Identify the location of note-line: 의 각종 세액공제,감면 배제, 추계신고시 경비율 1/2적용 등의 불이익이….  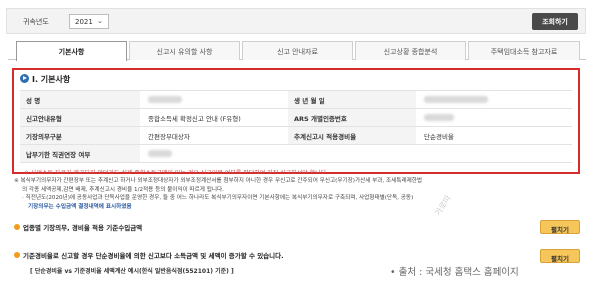
(123, 189).